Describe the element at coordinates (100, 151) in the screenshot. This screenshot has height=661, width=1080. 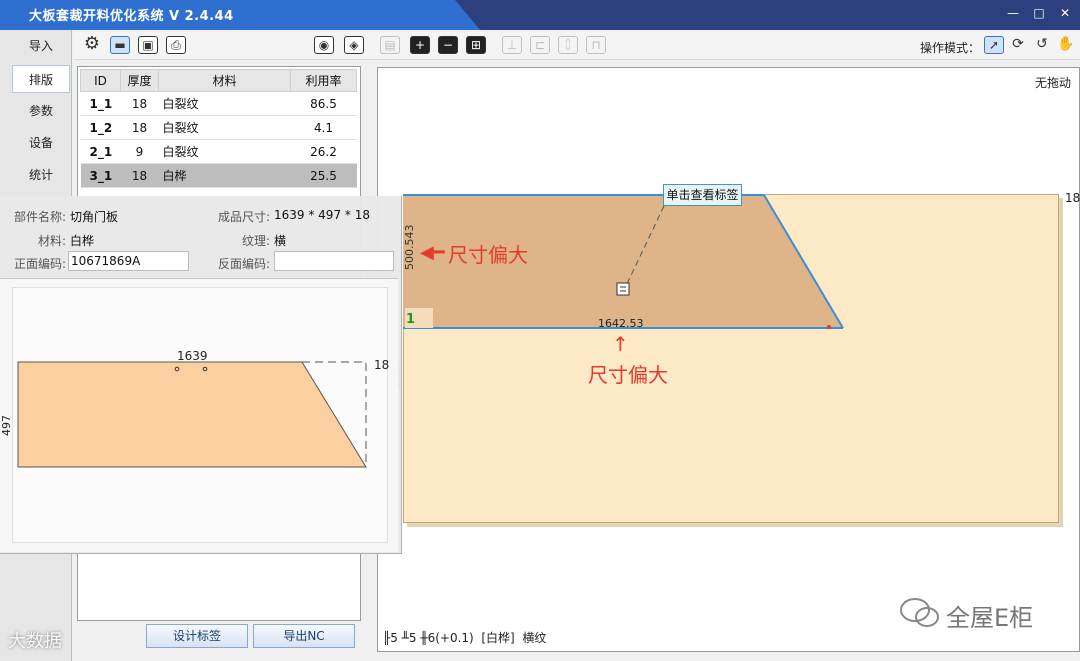
I see `row-id: 2_1` at that location.